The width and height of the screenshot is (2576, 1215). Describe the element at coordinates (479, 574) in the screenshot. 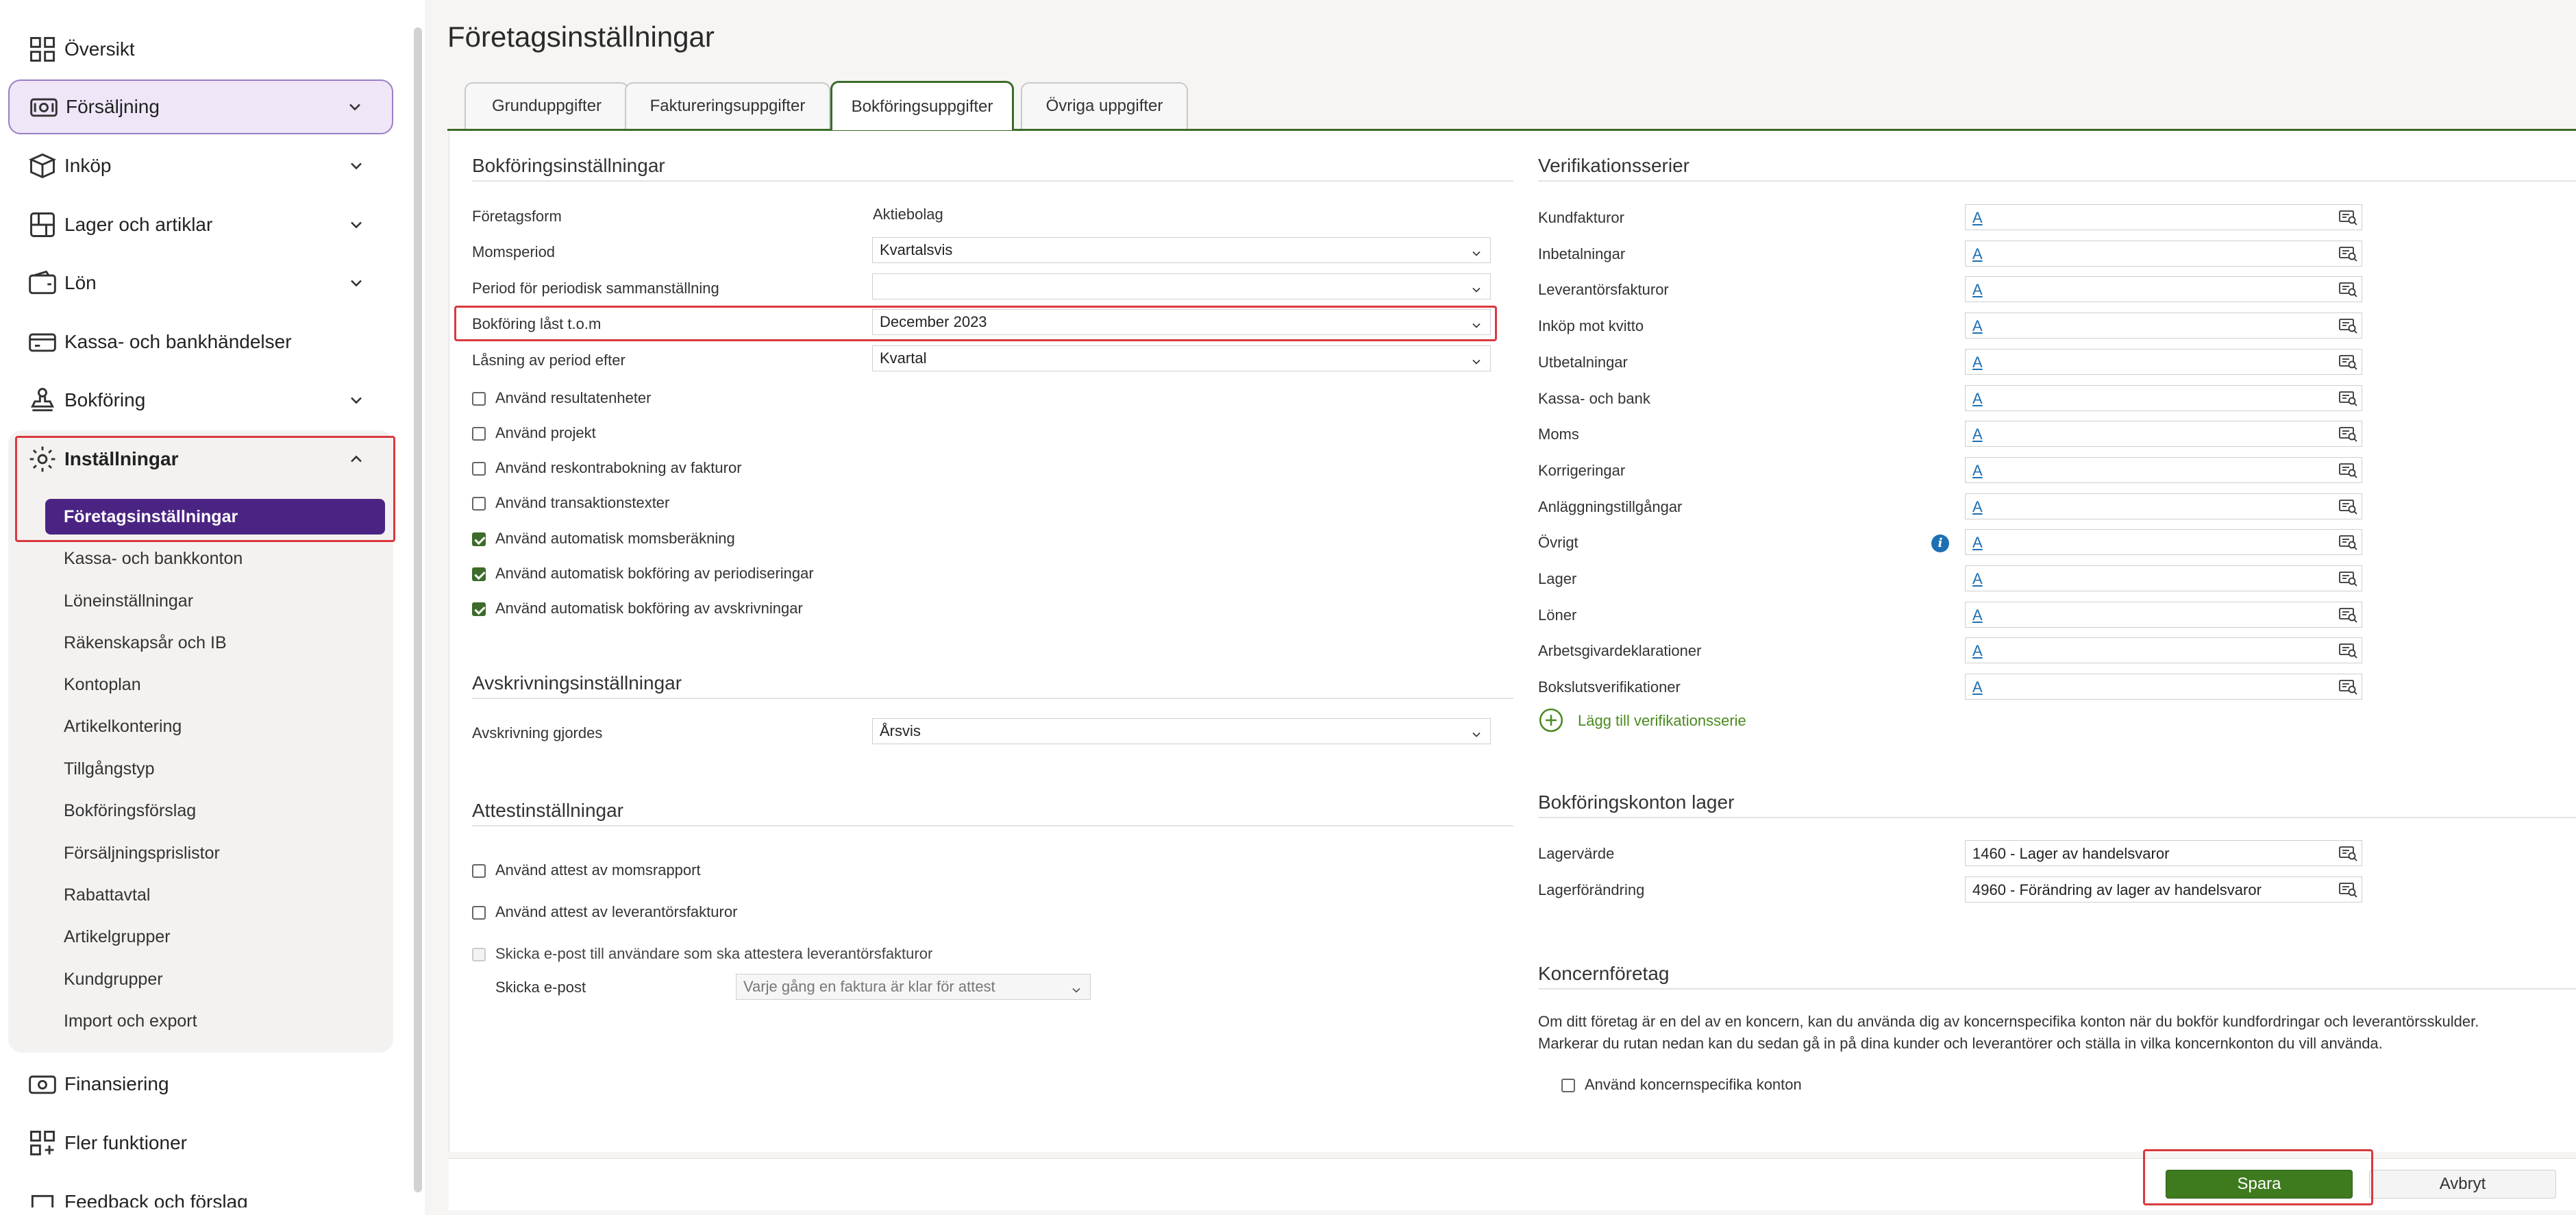

I see `checkbox-periodiseringar` at that location.